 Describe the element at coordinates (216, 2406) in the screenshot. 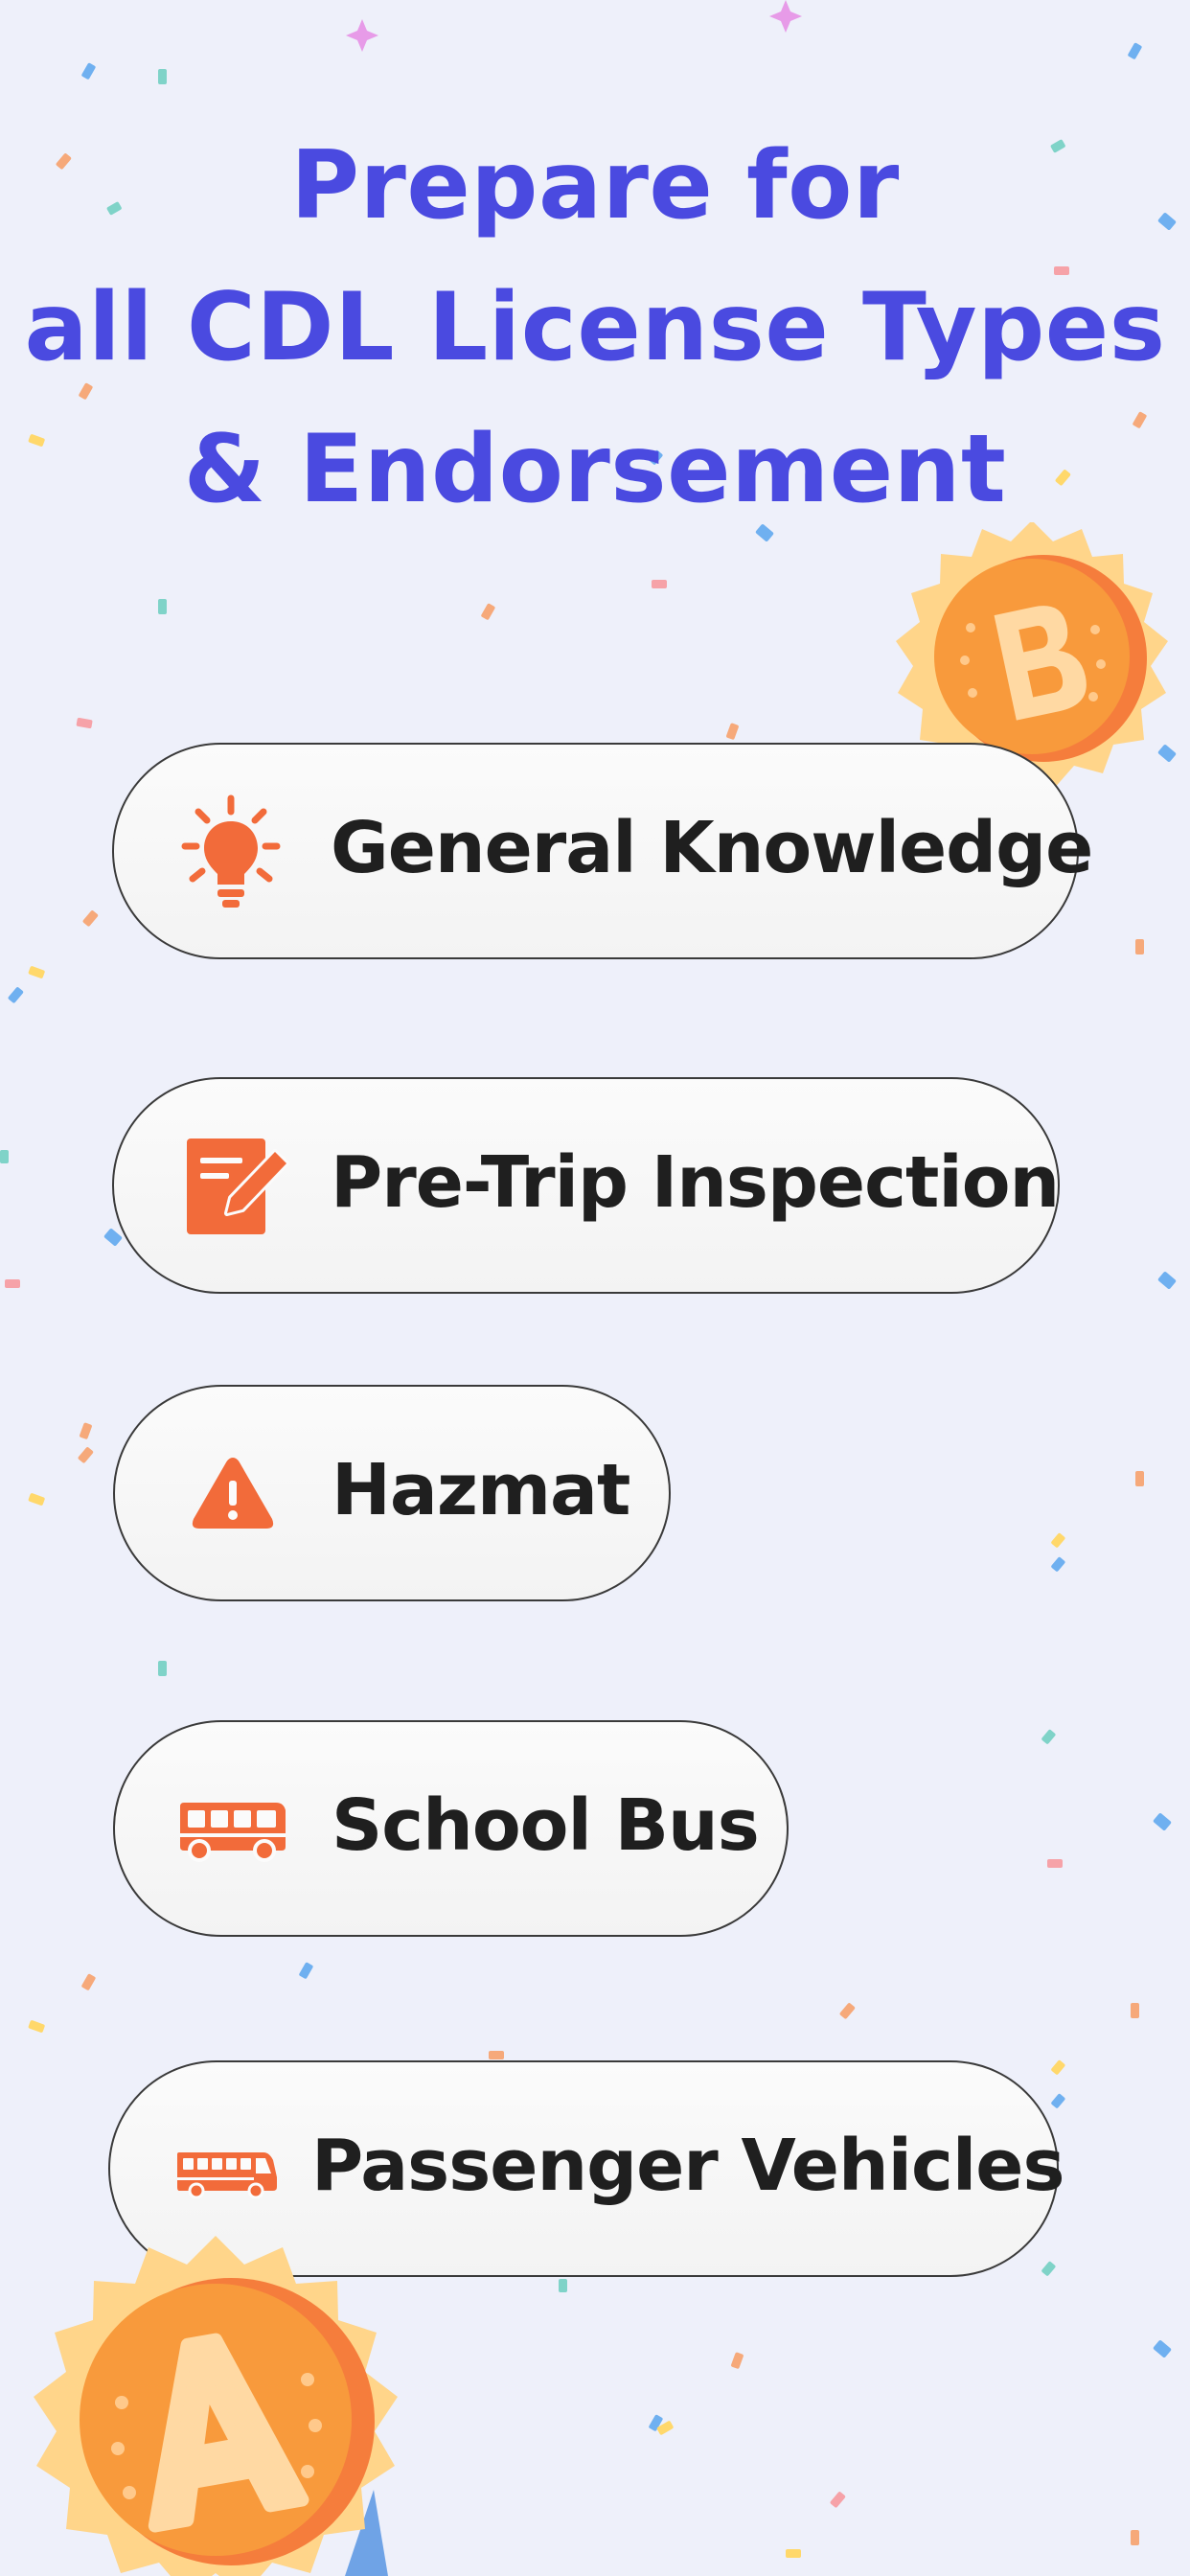

I see `badge-a` at that location.